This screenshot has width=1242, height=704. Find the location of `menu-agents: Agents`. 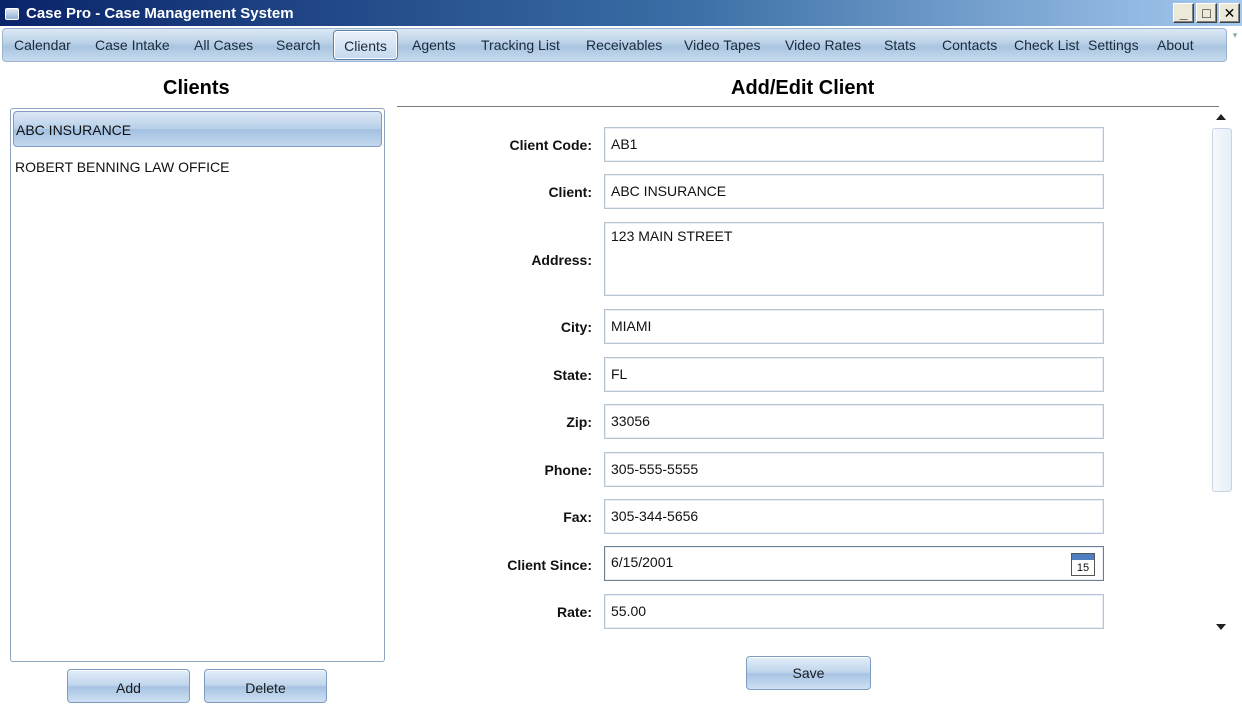

menu-agents: Agents is located at coordinates (434, 45).